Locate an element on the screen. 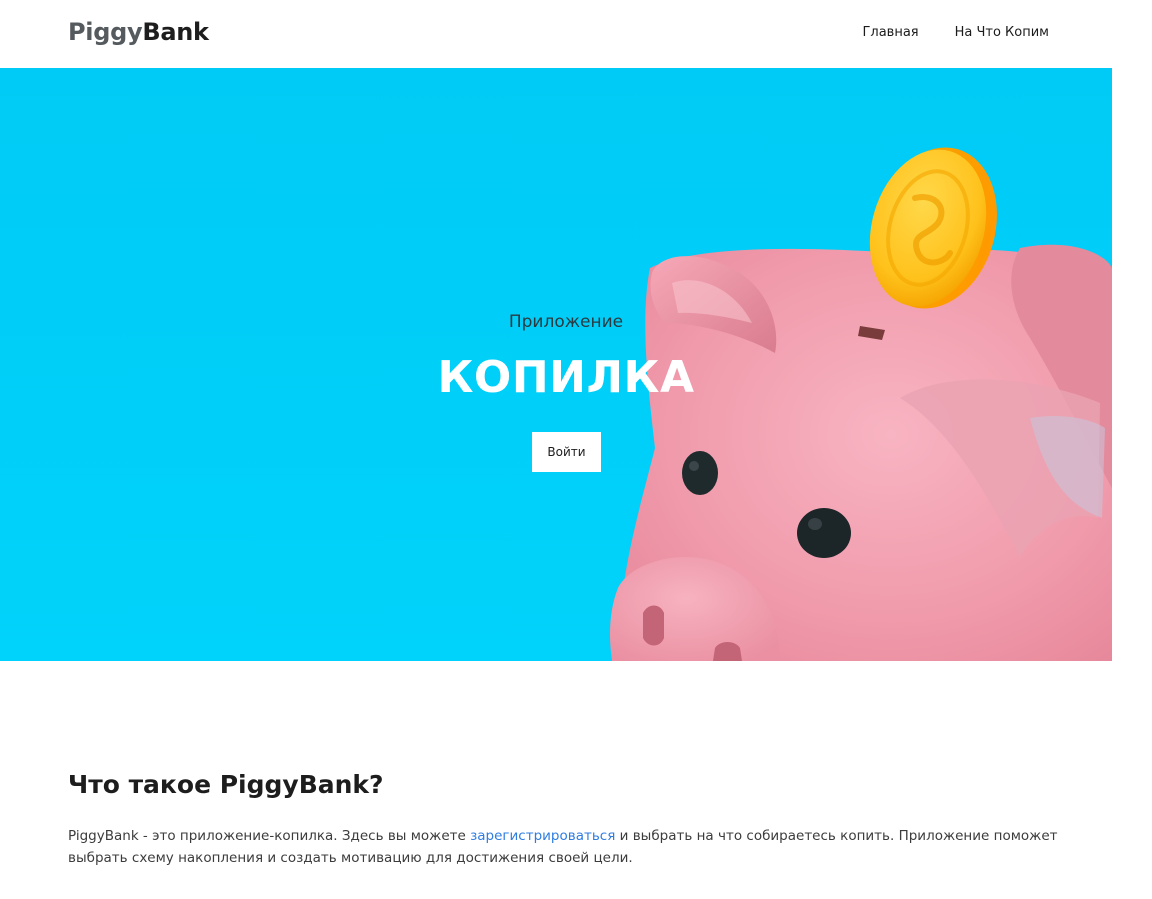 This screenshot has width=1152, height=899. logo-text-bank: Bank is located at coordinates (175, 32).